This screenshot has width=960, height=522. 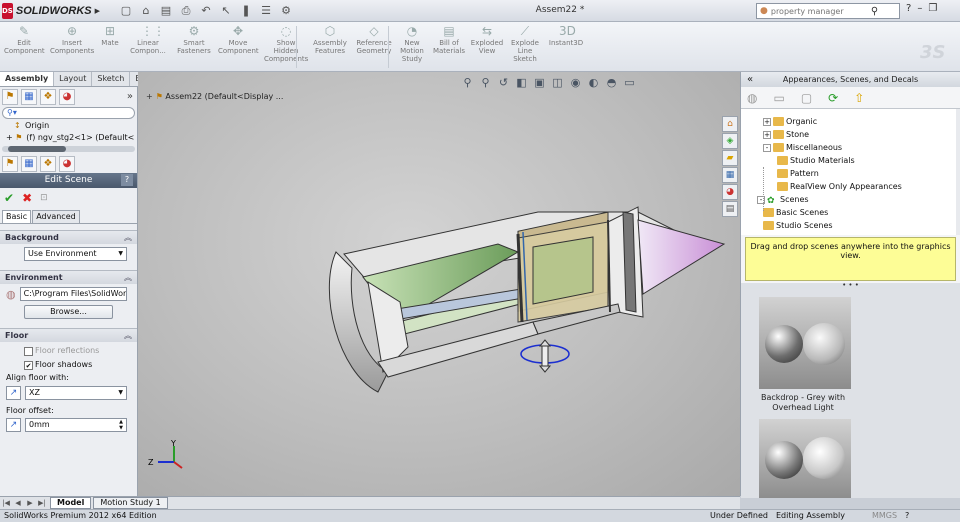 What do you see at coordinates (820, 11) in the screenshot?
I see `search-input` at bounding box center [820, 11].